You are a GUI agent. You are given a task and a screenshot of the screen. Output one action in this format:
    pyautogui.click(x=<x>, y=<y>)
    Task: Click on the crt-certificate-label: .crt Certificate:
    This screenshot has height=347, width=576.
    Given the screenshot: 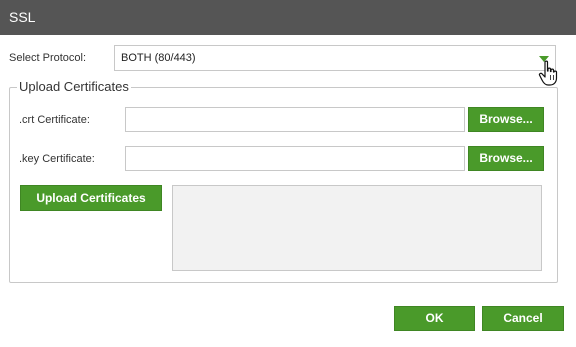 What is the action you would take?
    pyautogui.click(x=54, y=120)
    